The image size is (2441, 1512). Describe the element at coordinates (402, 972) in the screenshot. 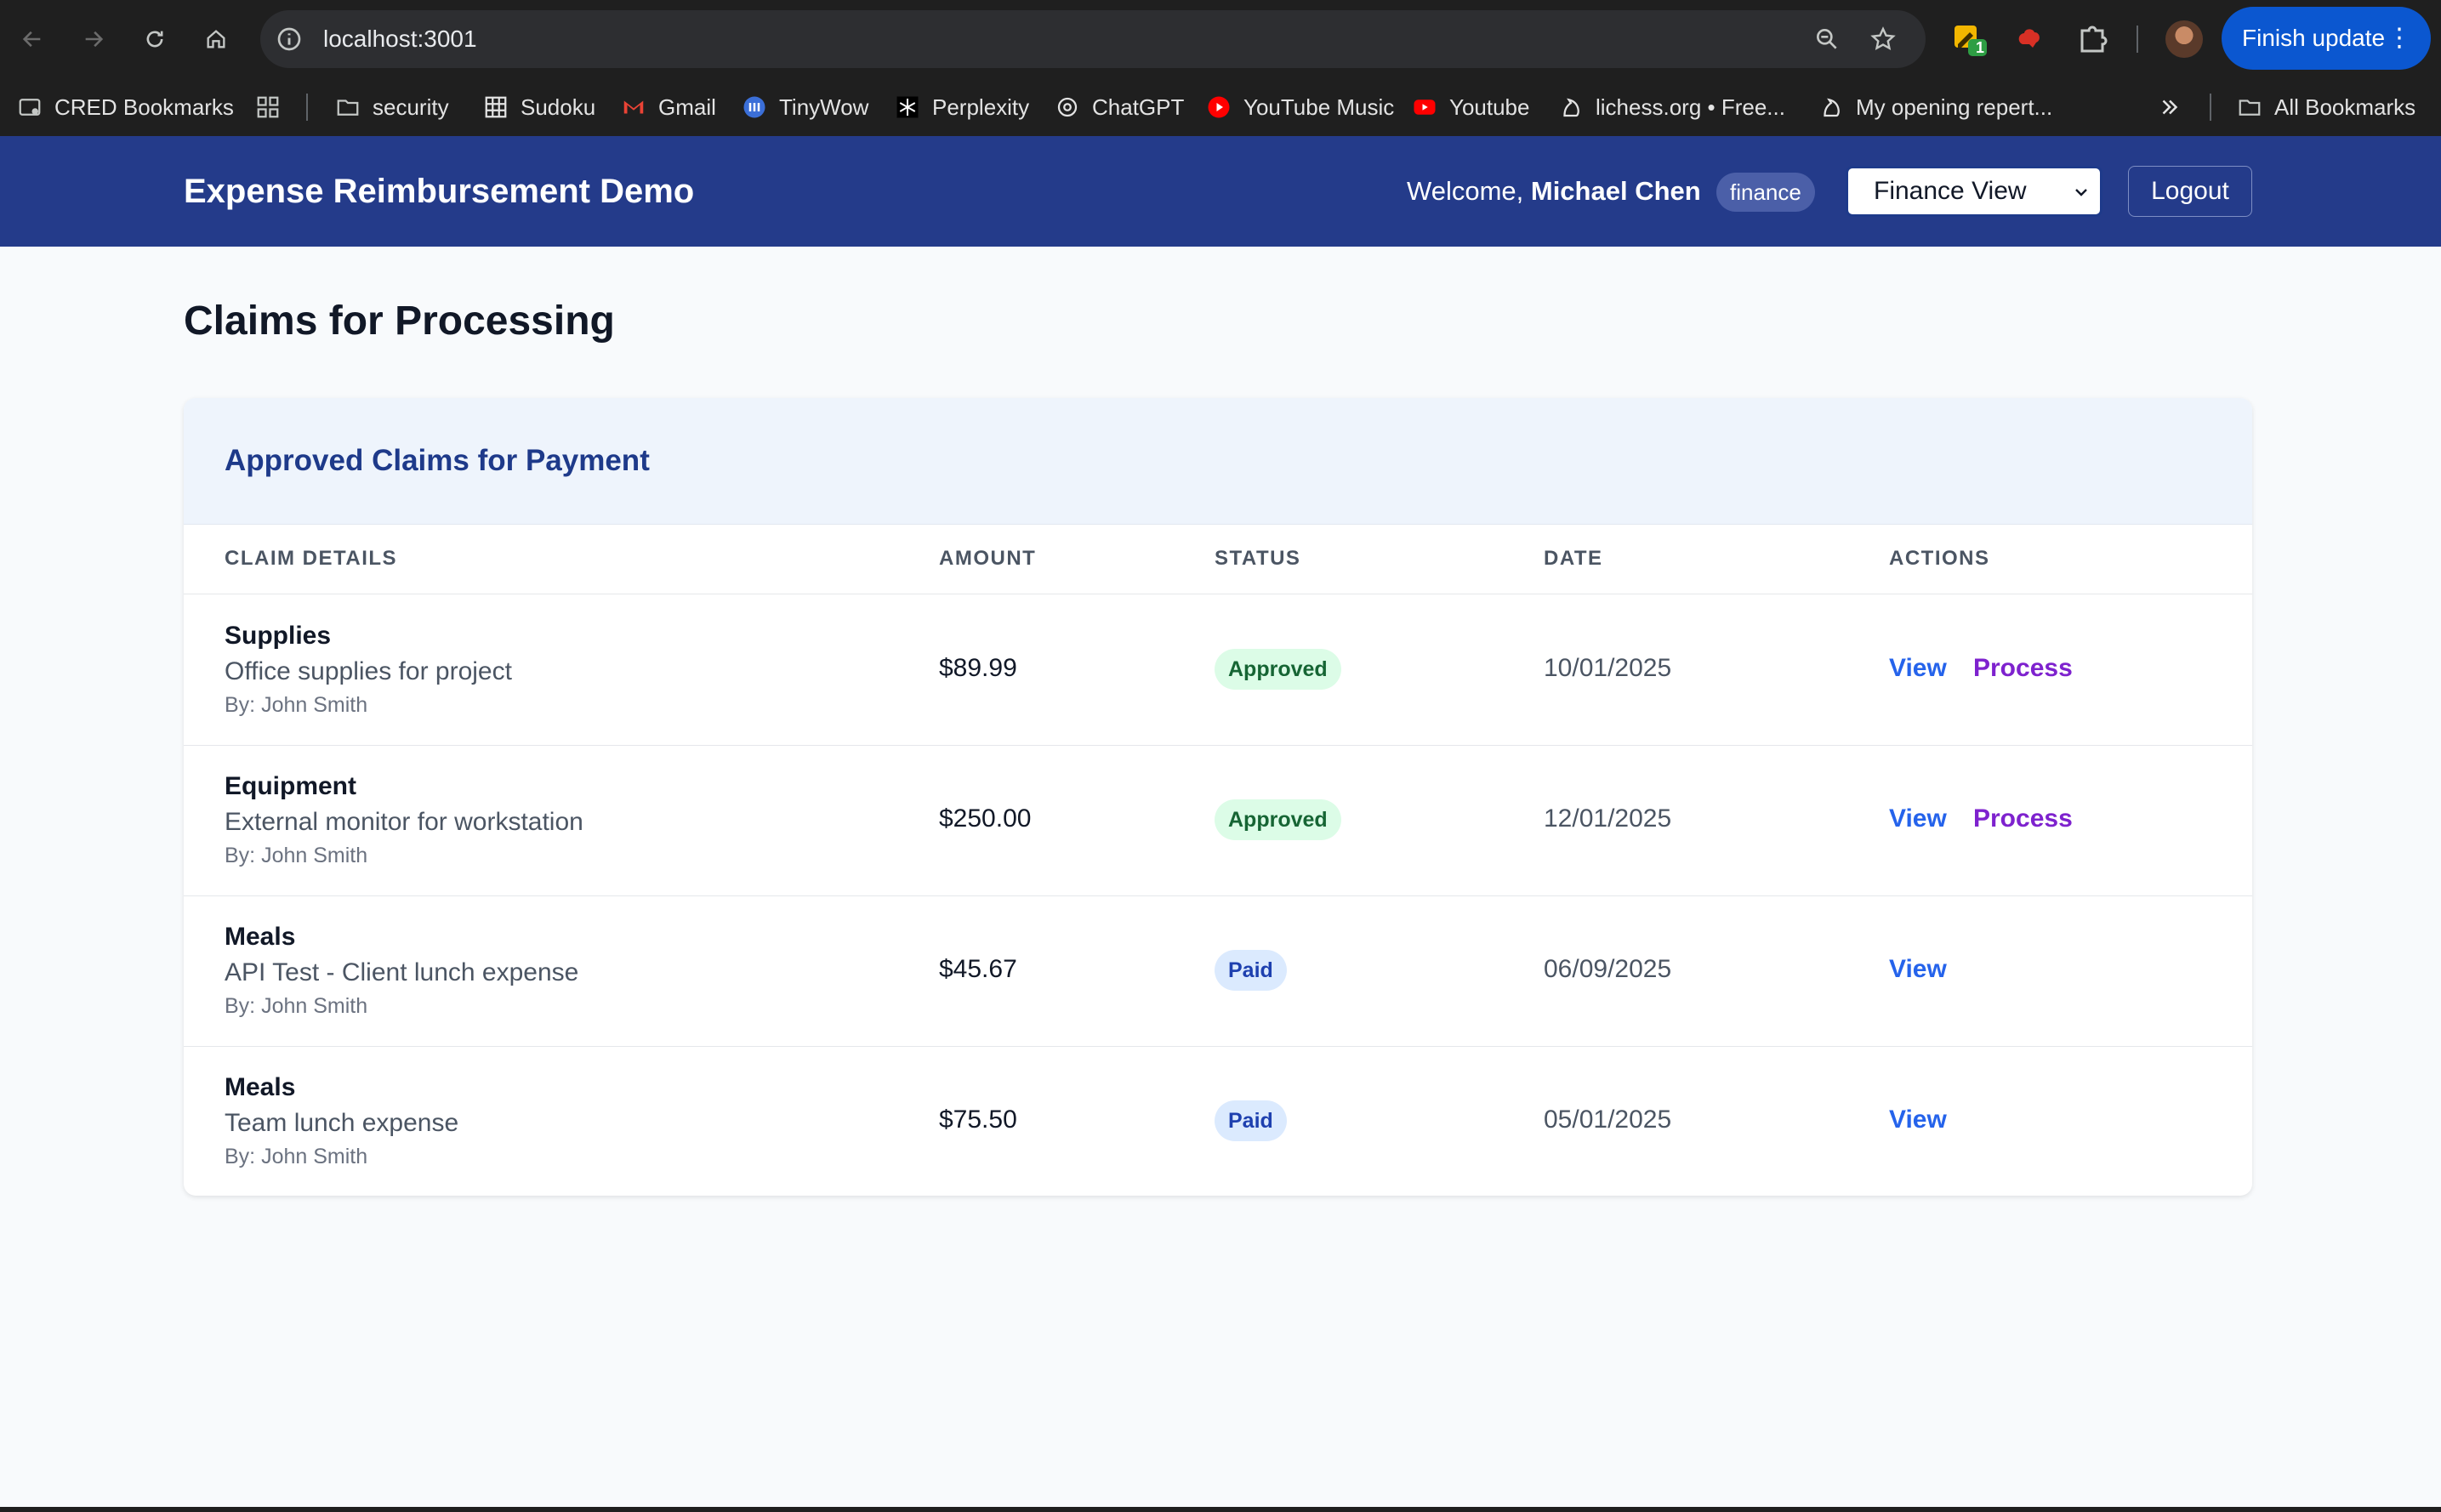

I see `claim-description: API Test - Client lunch expense` at that location.